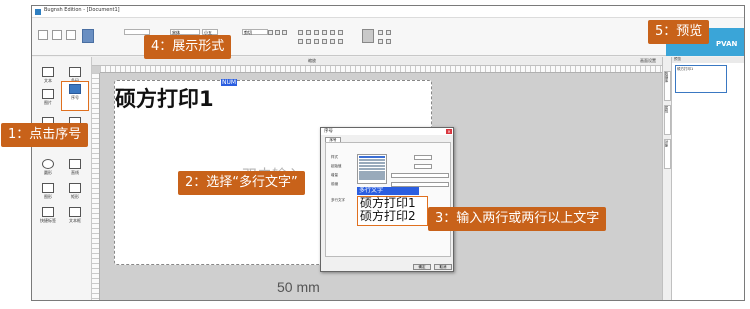 The height and width of the screenshot is (309, 750). I want to click on close-icon: ✕, so click(449, 131).